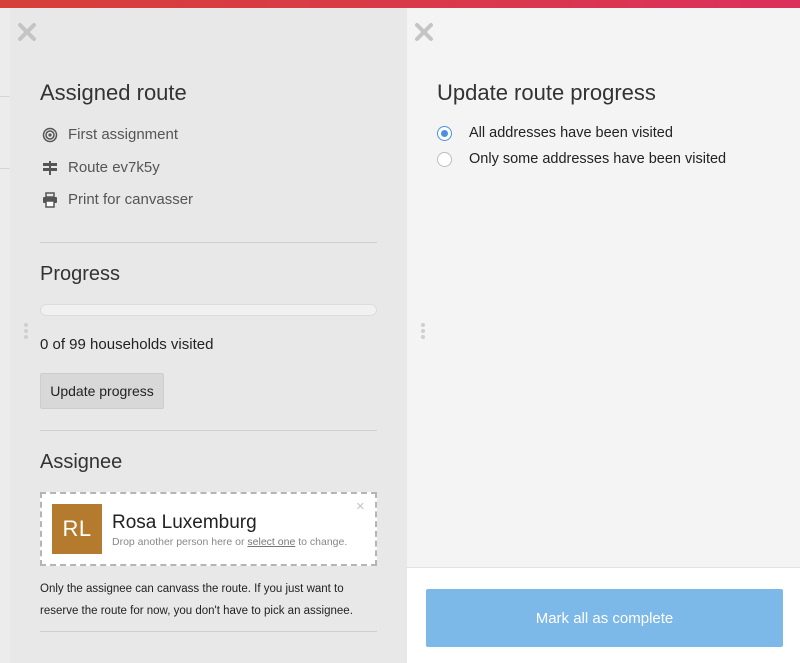  I want to click on progress-bar, so click(208, 310).